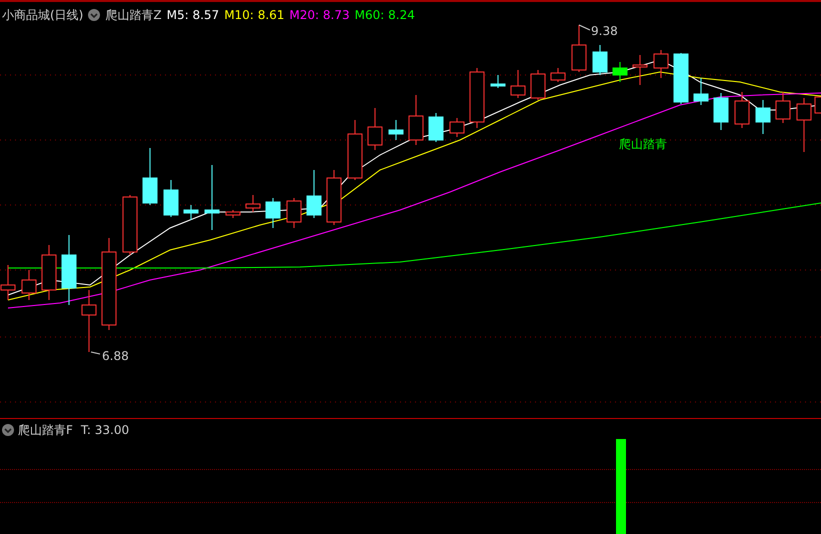  Describe the element at coordinates (193, 15) in the screenshot. I see `moving-average-reading: M5: 8.57` at that location.